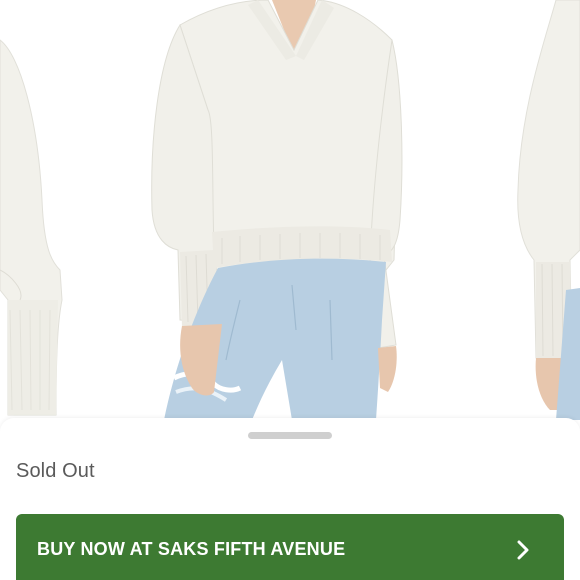 This screenshot has height=580, width=580. I want to click on chevron-right-icon, so click(523, 550).